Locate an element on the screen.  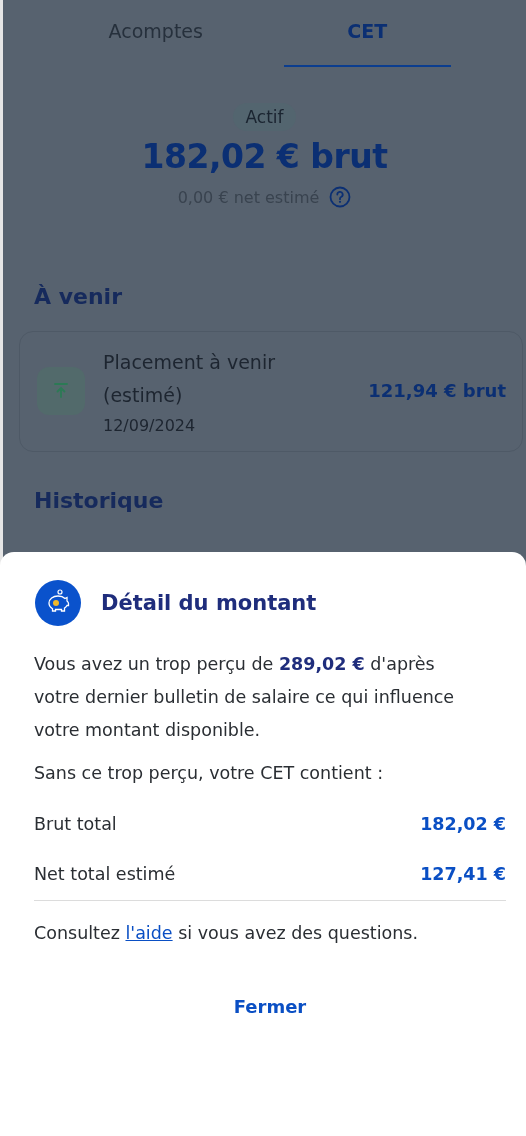
item-date: 12/09/2024 is located at coordinates (150, 425).